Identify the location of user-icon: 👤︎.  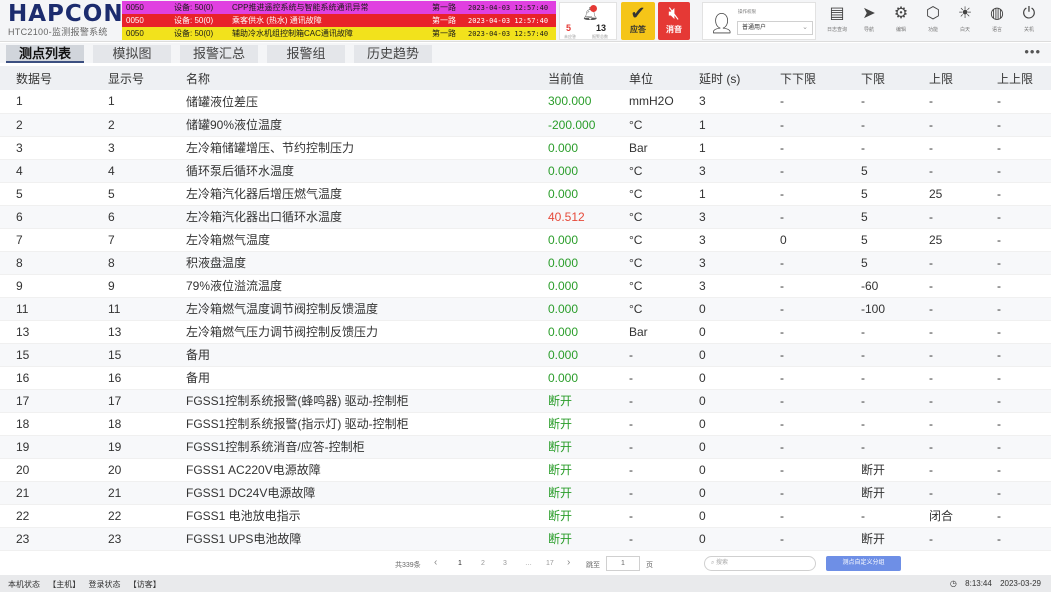
(722, 24).